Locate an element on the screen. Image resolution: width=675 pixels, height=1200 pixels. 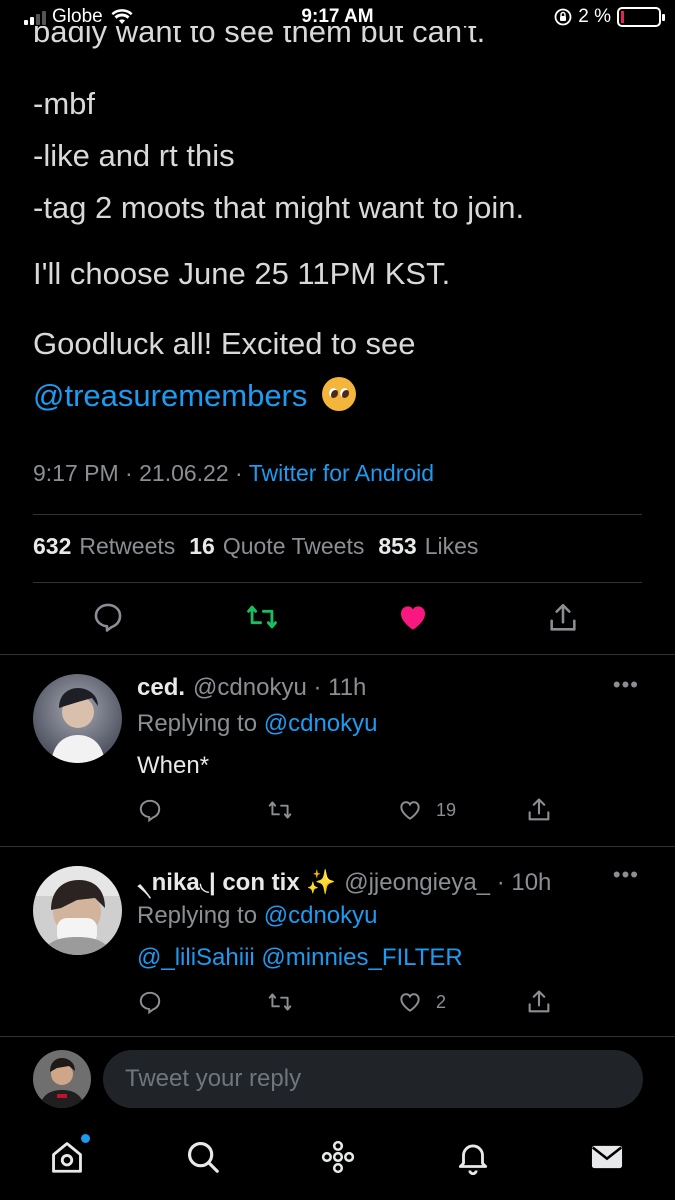
bottom-nav is located at coordinates (337, 1163).